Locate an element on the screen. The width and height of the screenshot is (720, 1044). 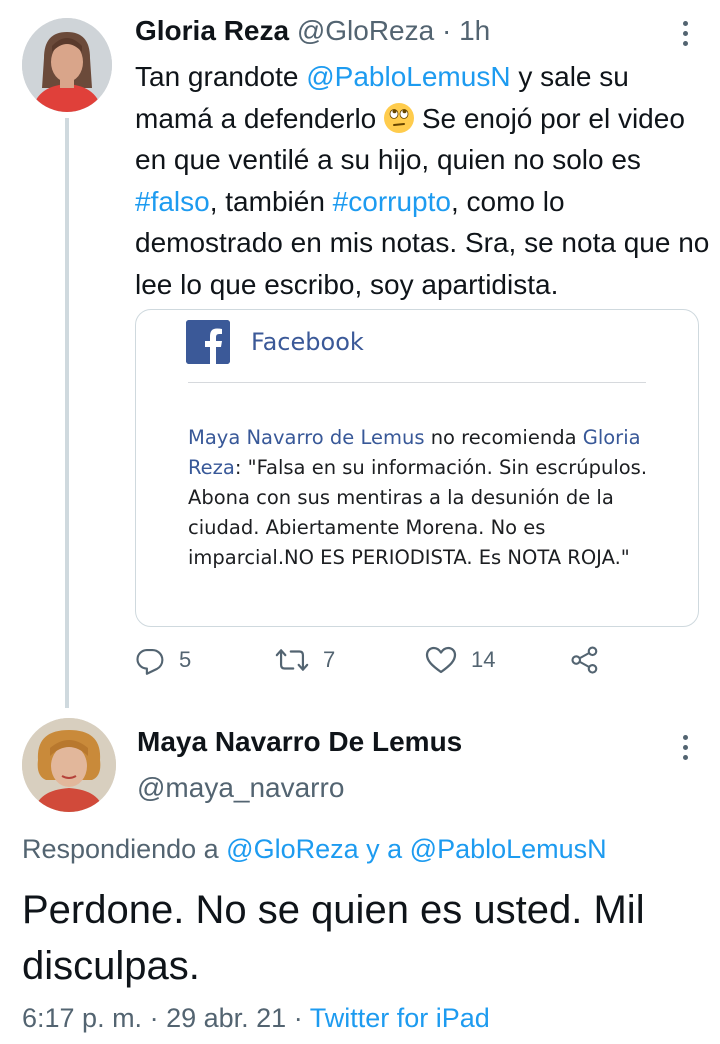
hashtag-link: #falso is located at coordinates (172, 201).